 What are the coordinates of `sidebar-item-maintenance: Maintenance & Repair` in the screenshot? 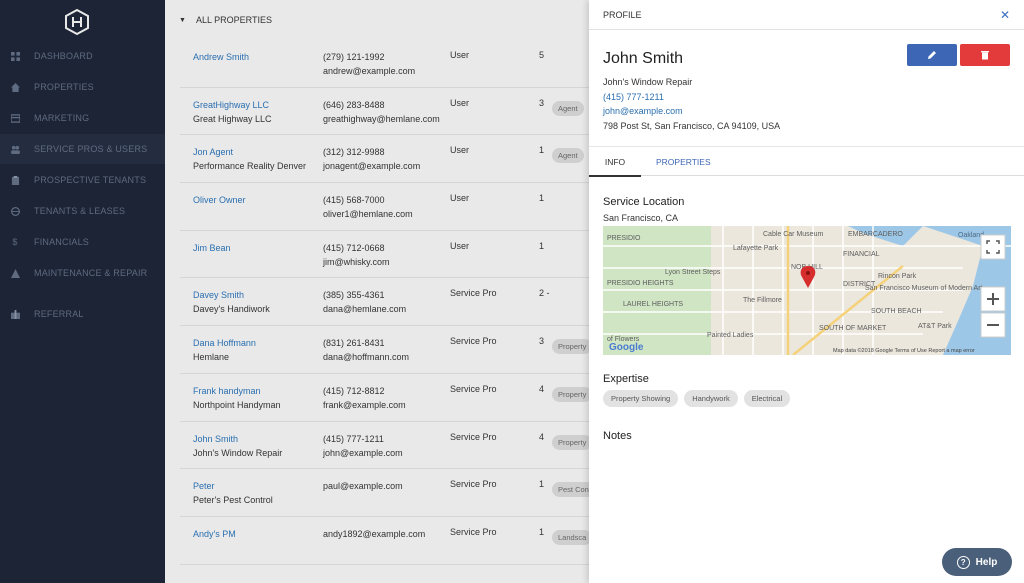 It's located at (82, 273).